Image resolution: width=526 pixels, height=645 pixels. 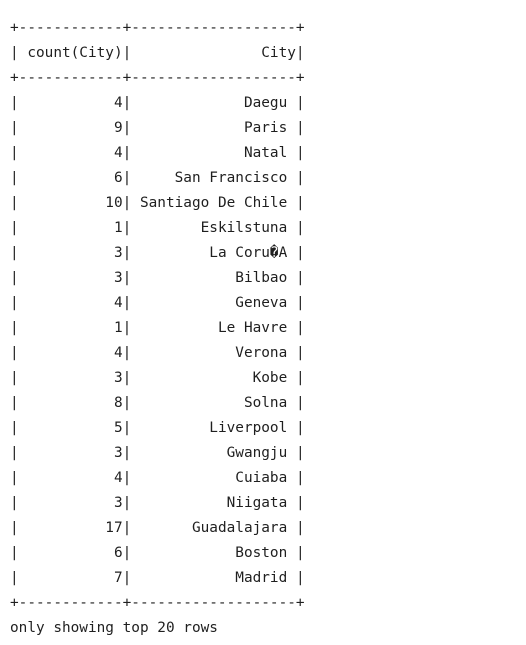 What do you see at coordinates (213, 428) in the screenshot?
I see `row-city-cell: Liverpool` at bounding box center [213, 428].